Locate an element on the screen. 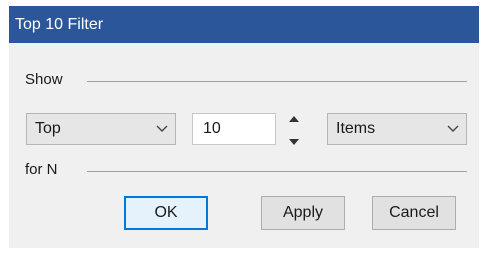 The image size is (488, 254). unit-dropdown: Items is located at coordinates (397, 129).